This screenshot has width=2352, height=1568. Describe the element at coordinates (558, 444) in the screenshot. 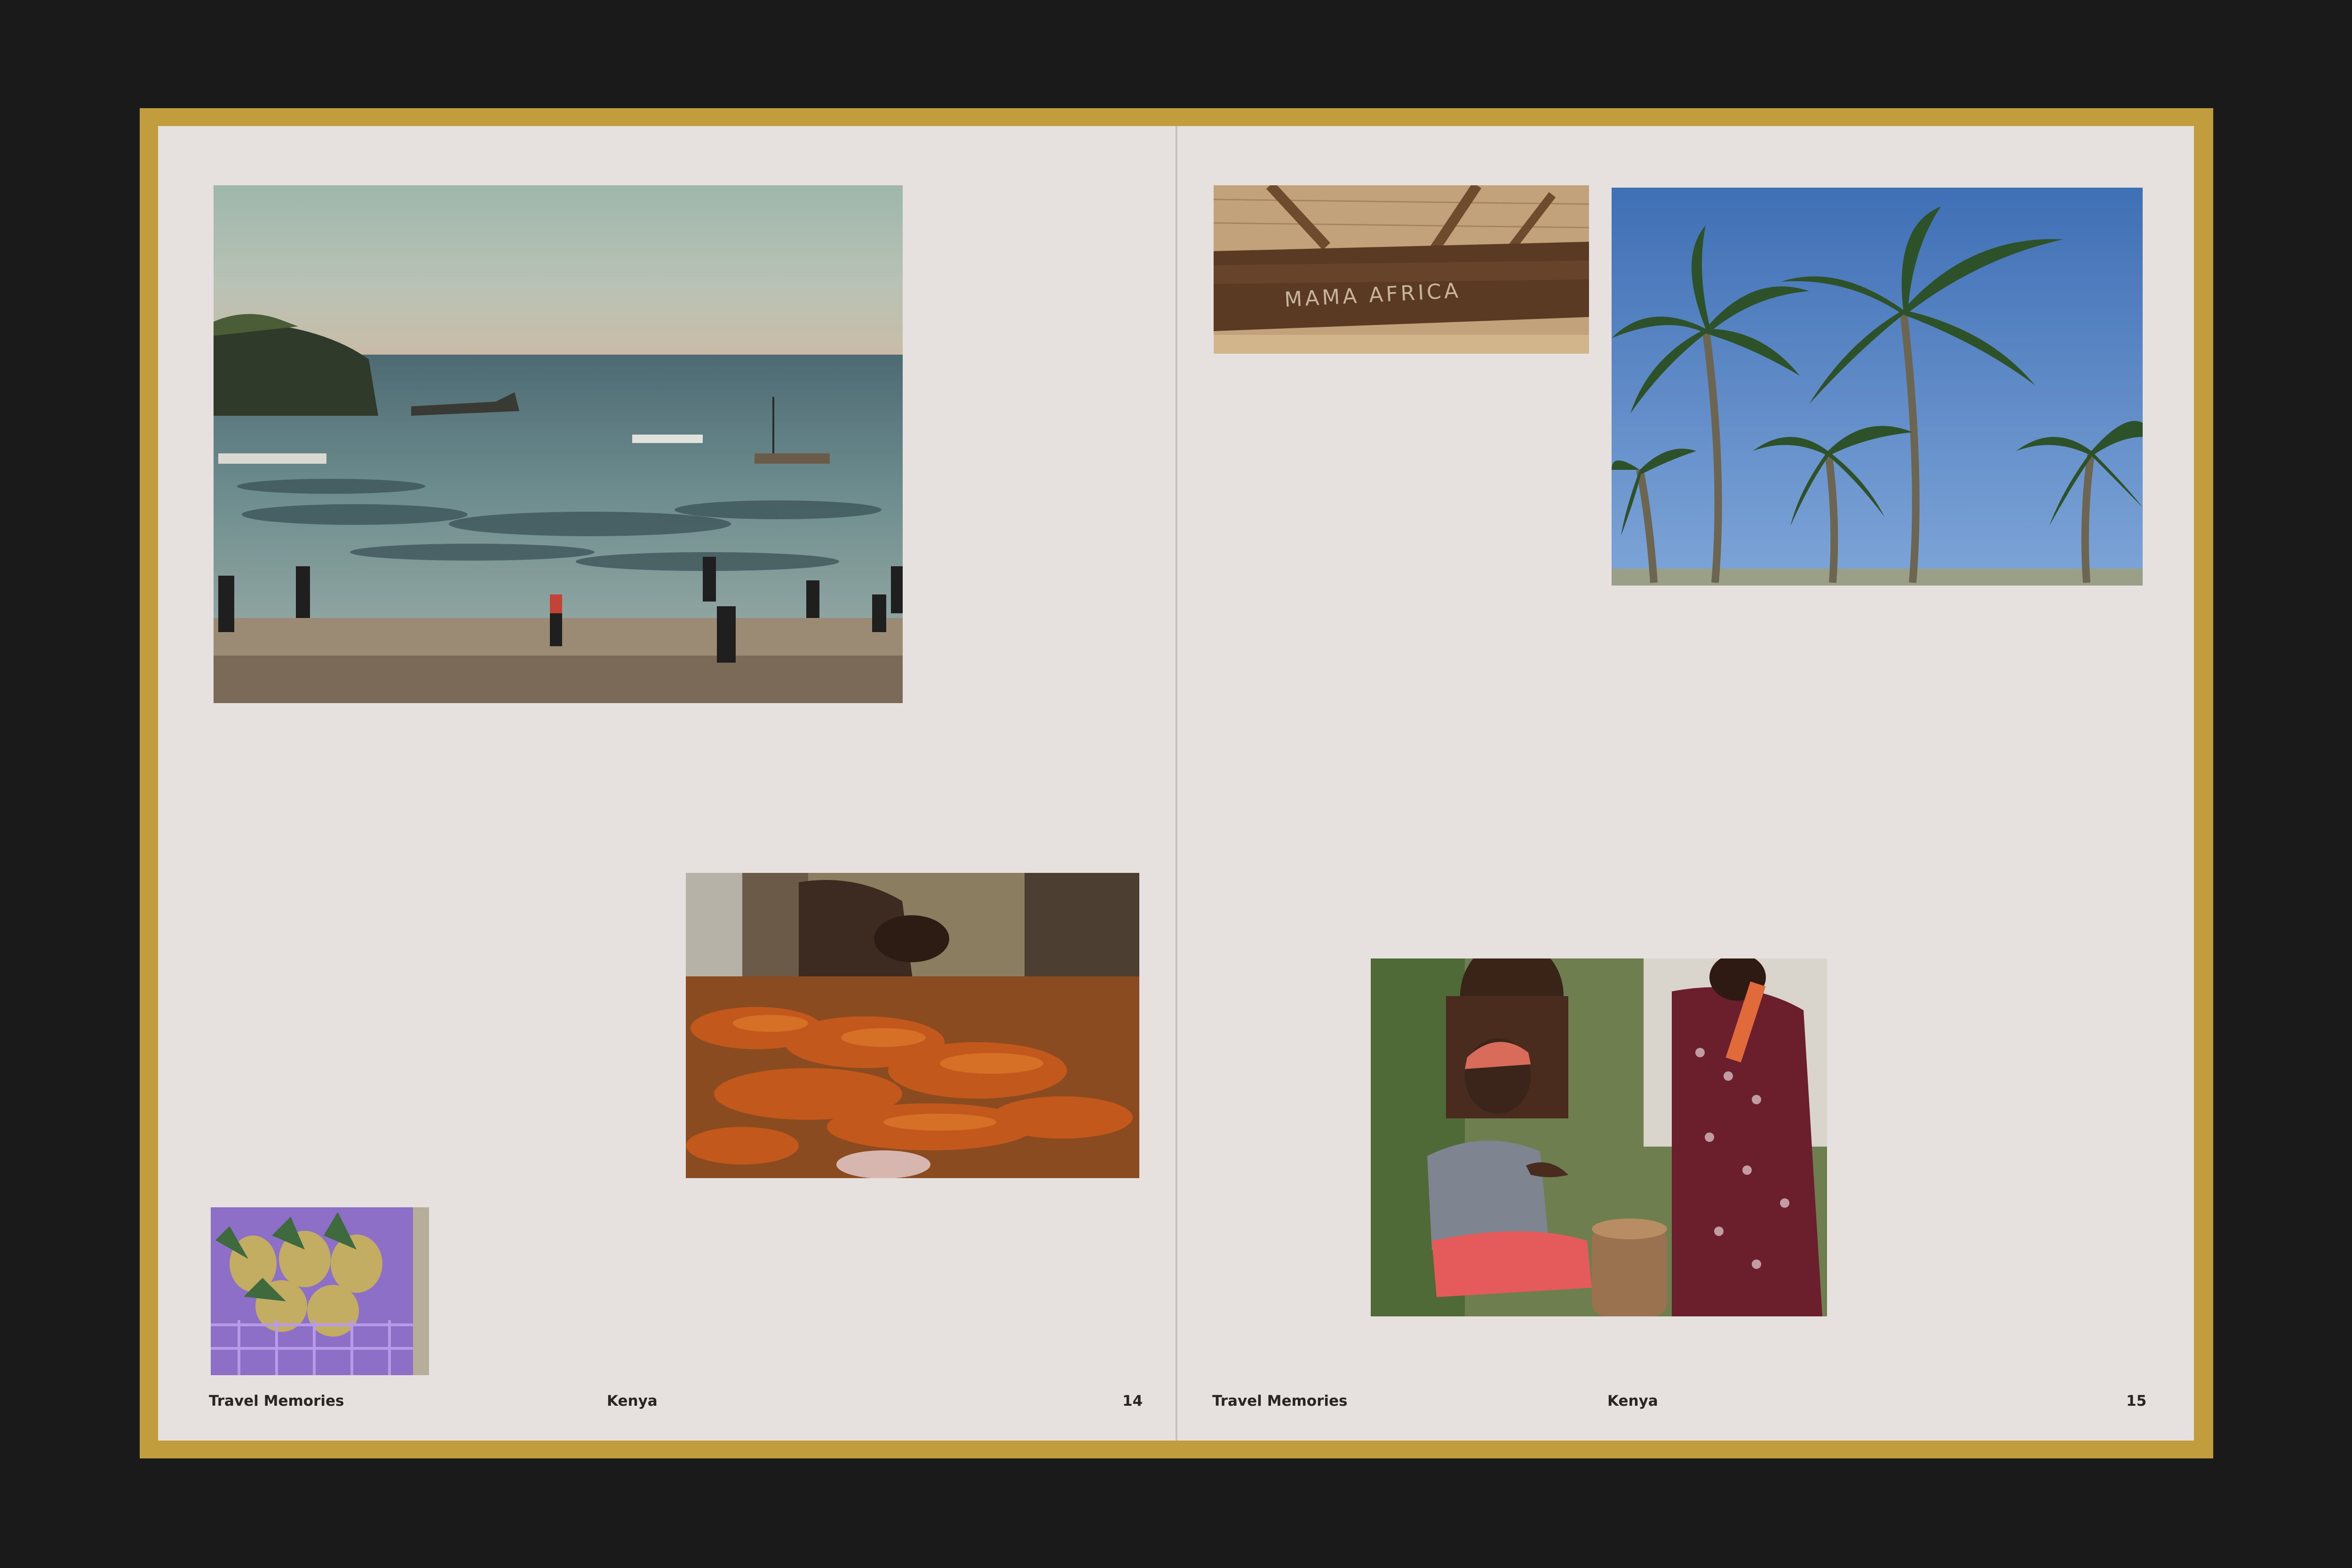

I see `beach-photo` at that location.